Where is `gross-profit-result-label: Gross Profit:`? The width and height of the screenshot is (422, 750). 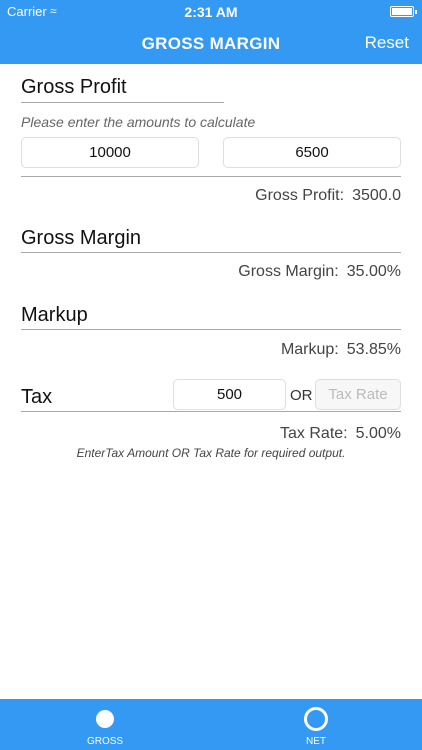 gross-profit-result-label: Gross Profit: is located at coordinates (300, 195).